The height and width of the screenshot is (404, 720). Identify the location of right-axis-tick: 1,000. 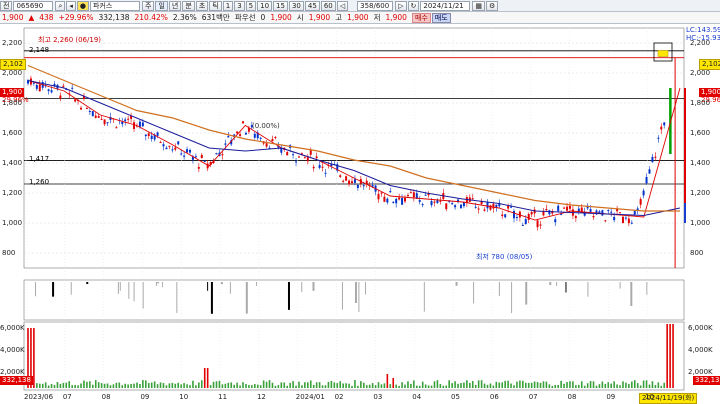
(700, 223).